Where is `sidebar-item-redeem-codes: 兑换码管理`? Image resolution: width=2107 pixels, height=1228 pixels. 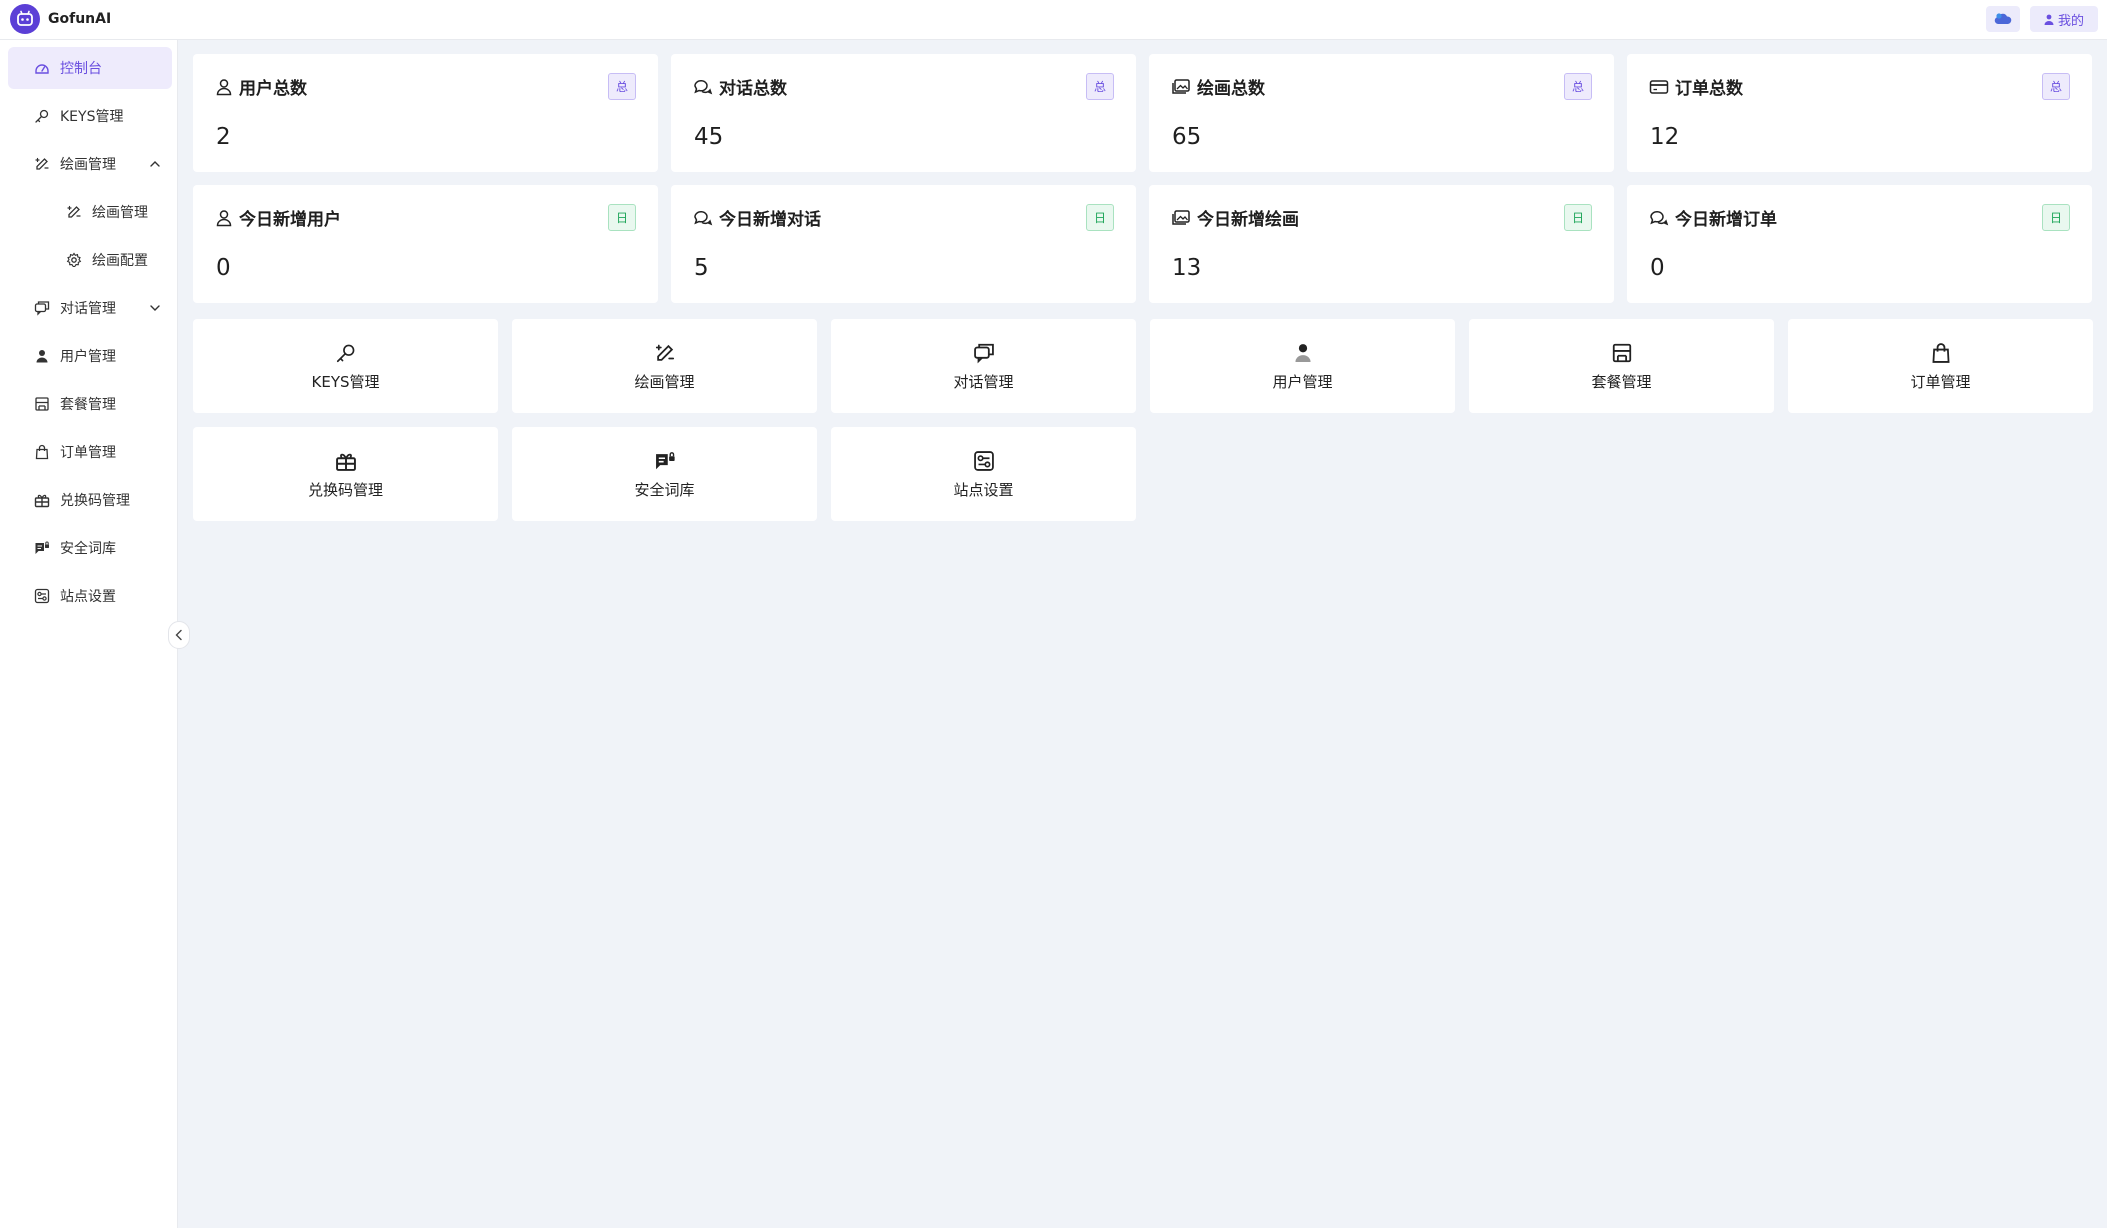
sidebar-item-redeem-codes: 兑换码管理 is located at coordinates (90, 500).